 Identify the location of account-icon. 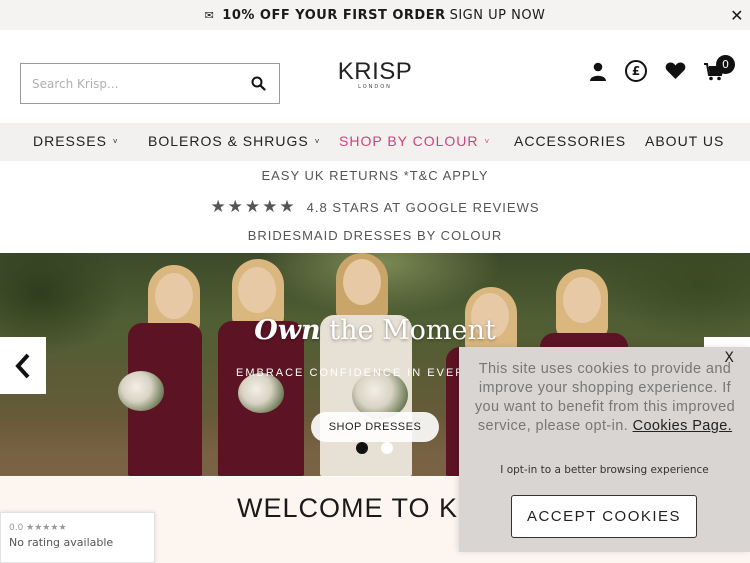
(598, 71).